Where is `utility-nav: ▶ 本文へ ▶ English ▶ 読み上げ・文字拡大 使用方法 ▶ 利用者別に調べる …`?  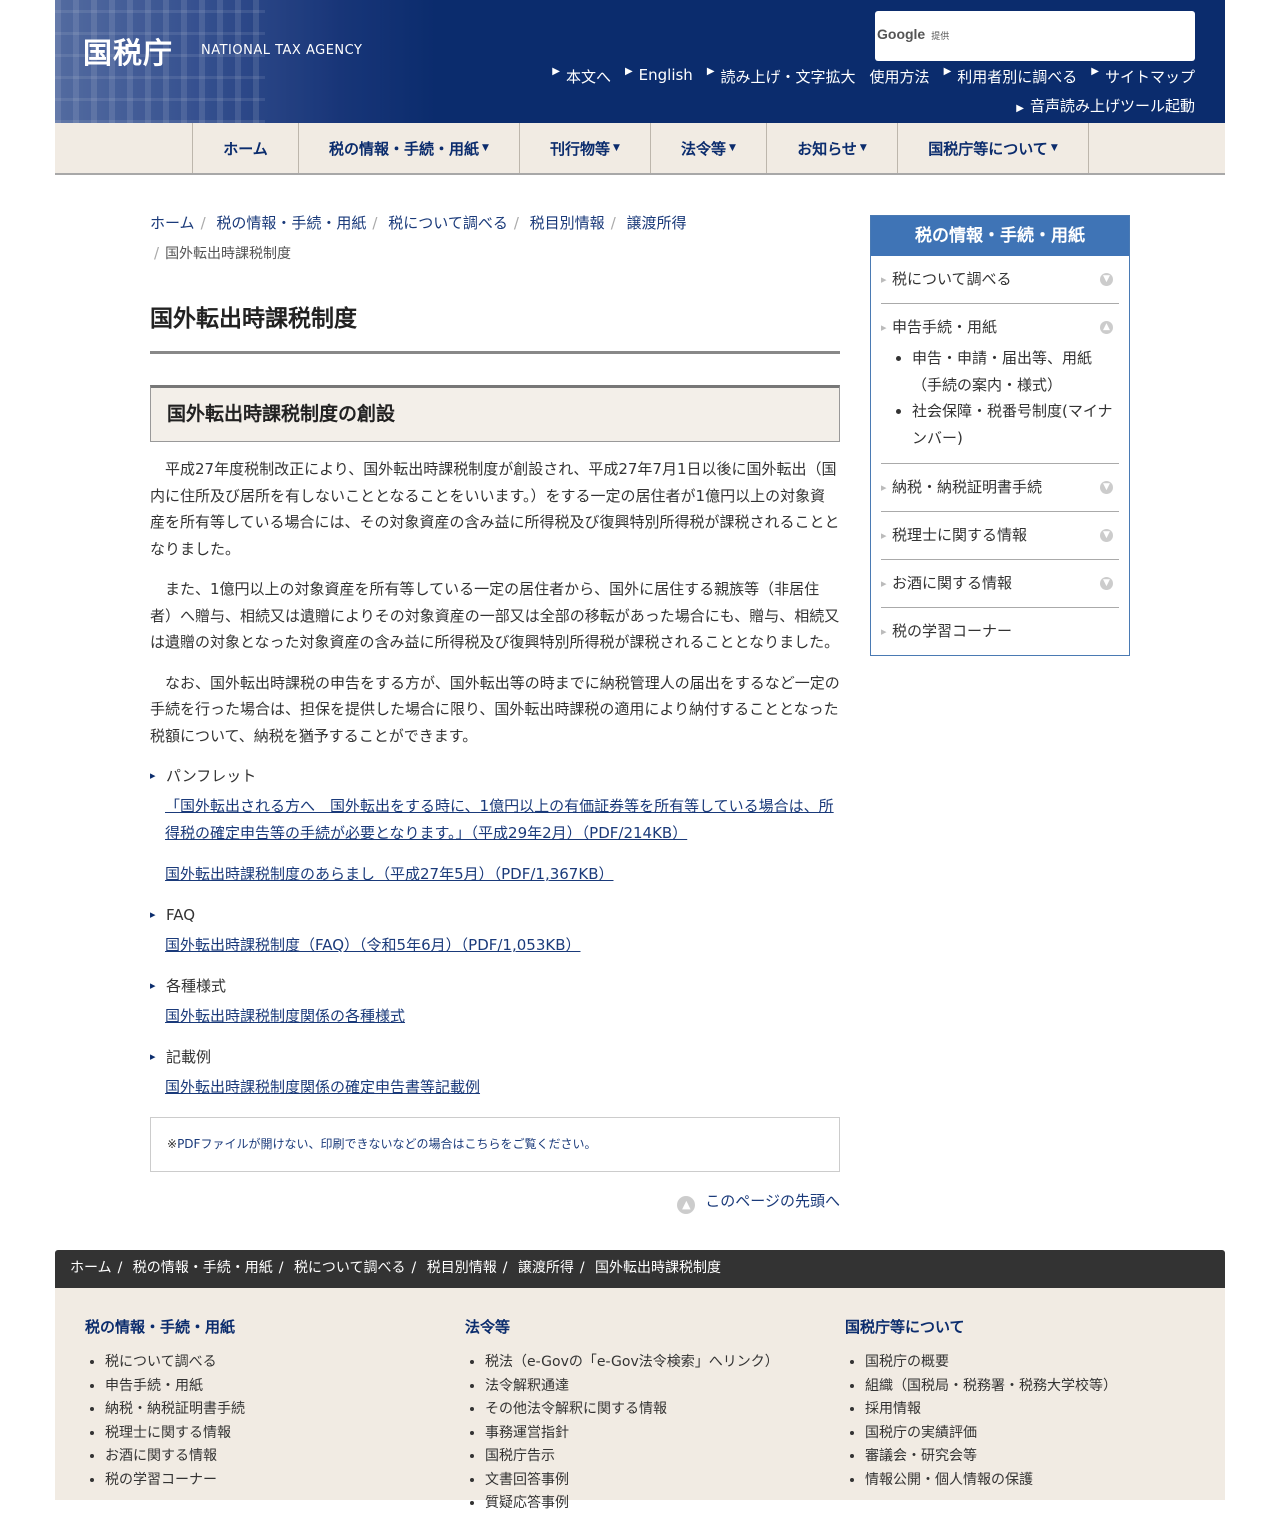
utility-nav: ▶ 本文へ ▶ English ▶ 読み上げ・文字拡大 使用方法 ▶ 利用者別に調べる … is located at coordinates (866, 76).